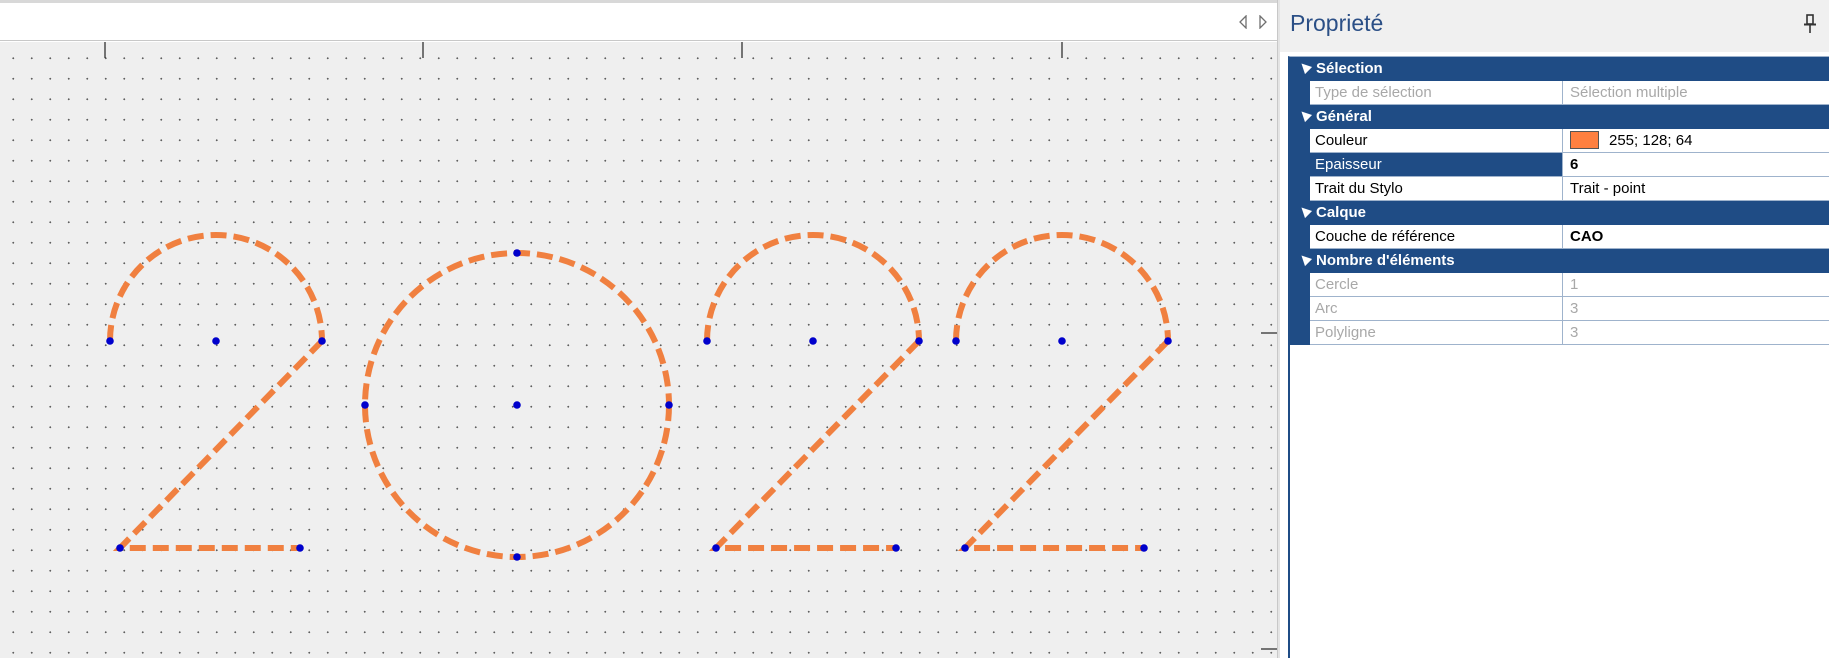 This screenshot has height=658, width=1829. I want to click on category-general: Général, so click(1559, 117).